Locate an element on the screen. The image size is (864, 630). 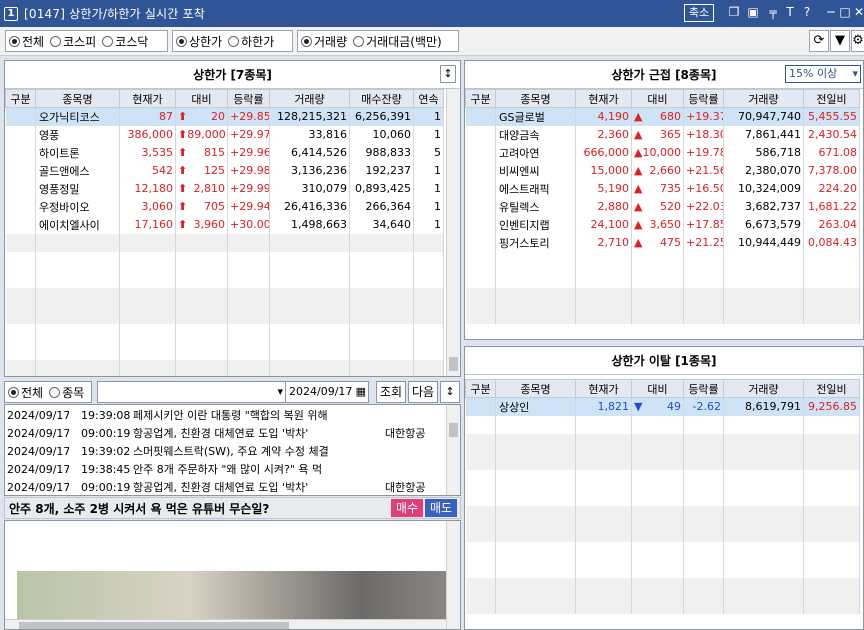
news-stock-radio: 종목 is located at coordinates (66, 392).